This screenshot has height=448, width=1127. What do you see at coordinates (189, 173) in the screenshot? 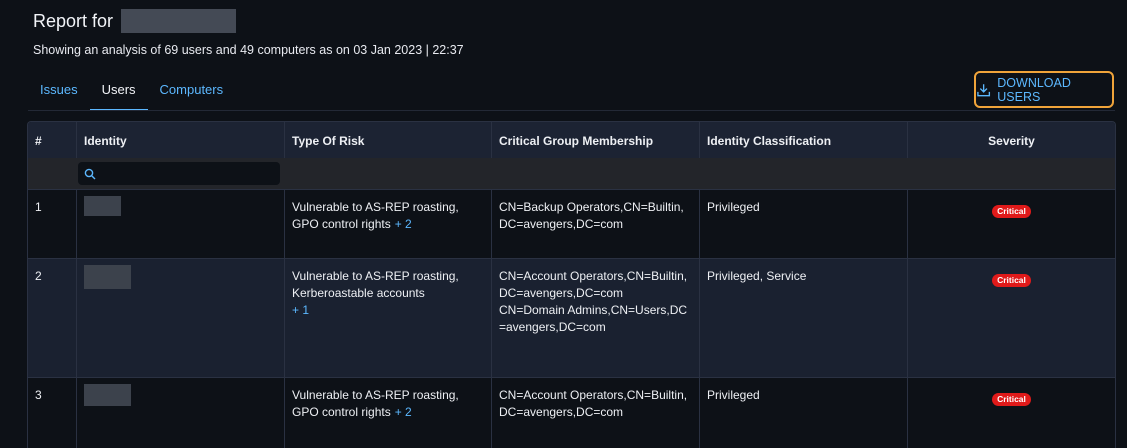
I see `identity-search-input` at bounding box center [189, 173].